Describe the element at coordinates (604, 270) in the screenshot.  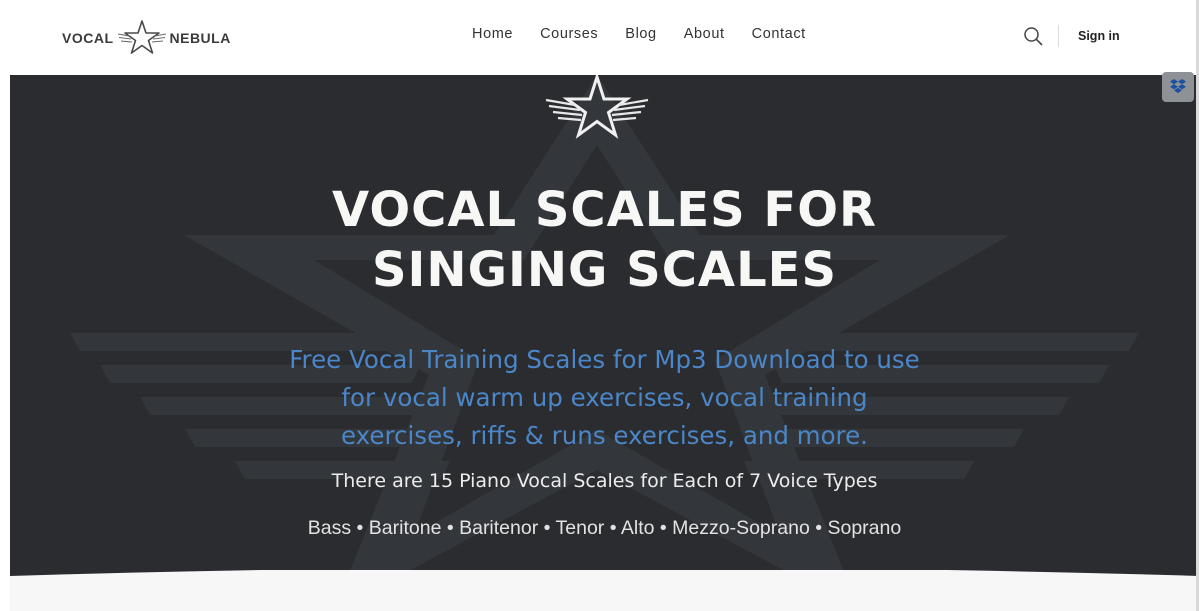
I see `hero-title-line-2: SINGING SCALES` at that location.